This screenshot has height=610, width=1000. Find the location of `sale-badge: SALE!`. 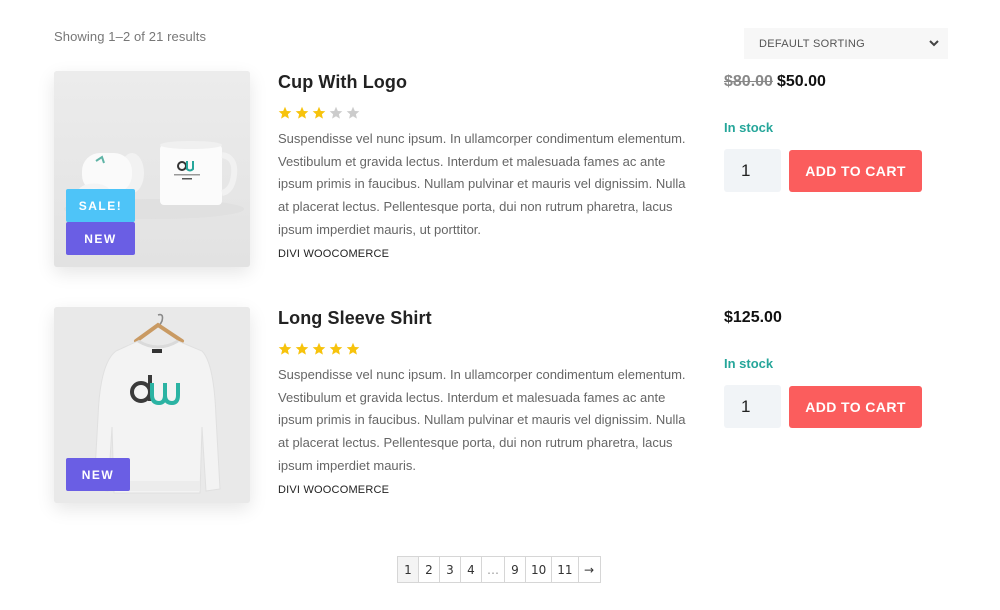

sale-badge: SALE! is located at coordinates (100, 205).